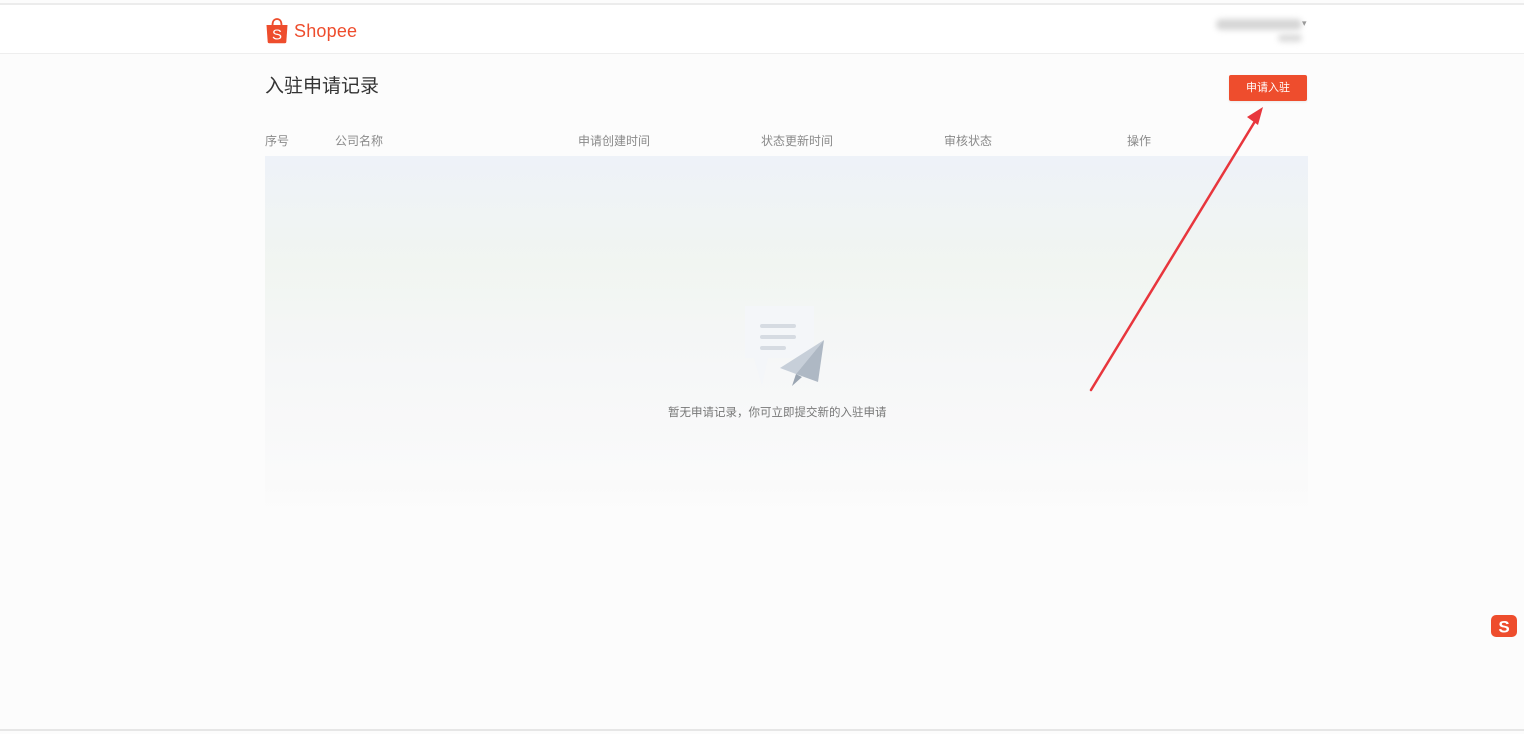 The image size is (1524, 734). I want to click on column-header-index: 序号, so click(277, 141).